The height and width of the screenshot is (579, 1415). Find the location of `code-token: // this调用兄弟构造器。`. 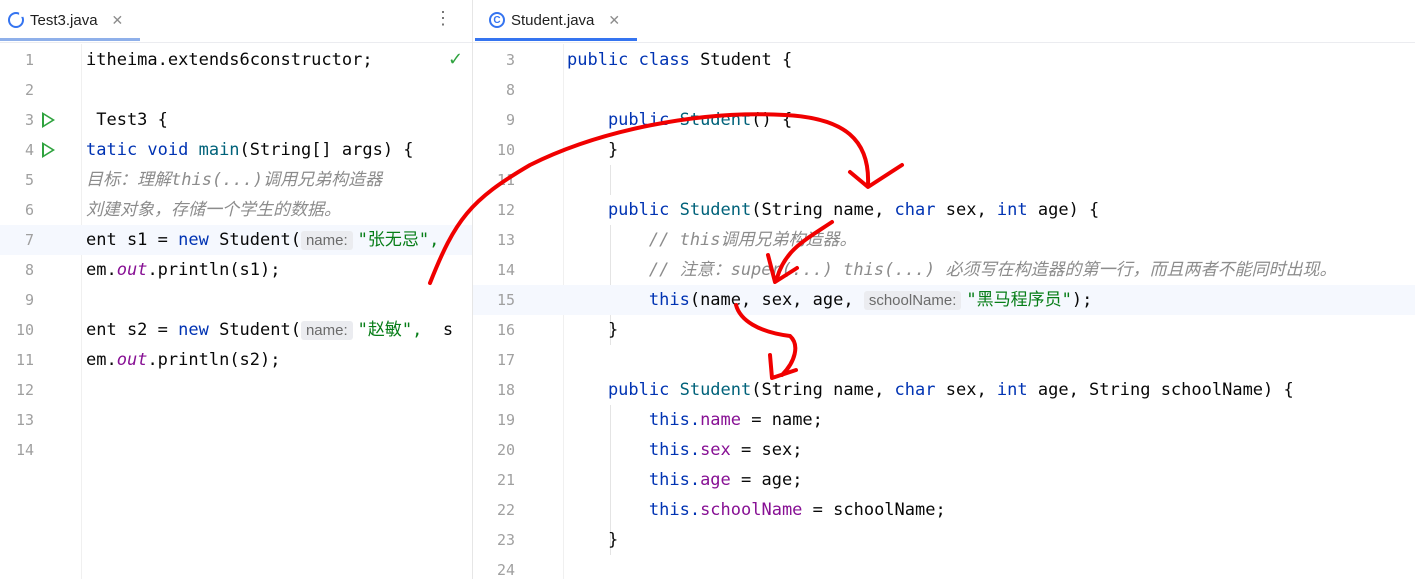

code-token: // this调用兄弟构造器。 is located at coordinates (712, 240).